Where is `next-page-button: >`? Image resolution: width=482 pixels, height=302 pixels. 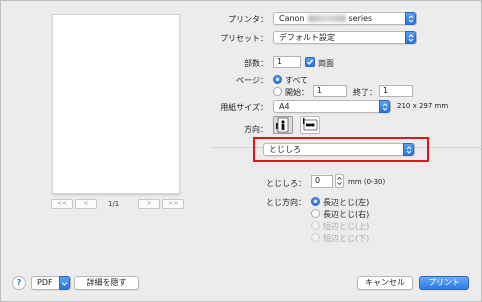 next-page-button: > is located at coordinates (149, 204).